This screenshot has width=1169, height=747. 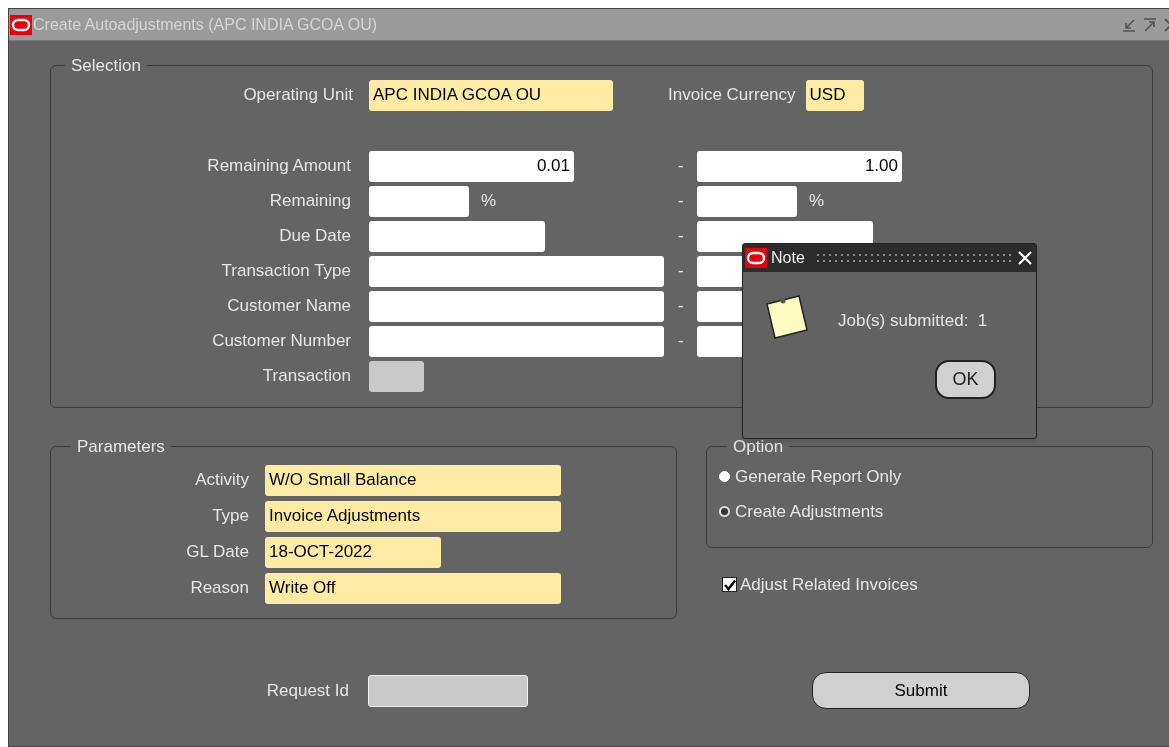 What do you see at coordinates (471, 166) in the screenshot?
I see `from-field: 0.01` at bounding box center [471, 166].